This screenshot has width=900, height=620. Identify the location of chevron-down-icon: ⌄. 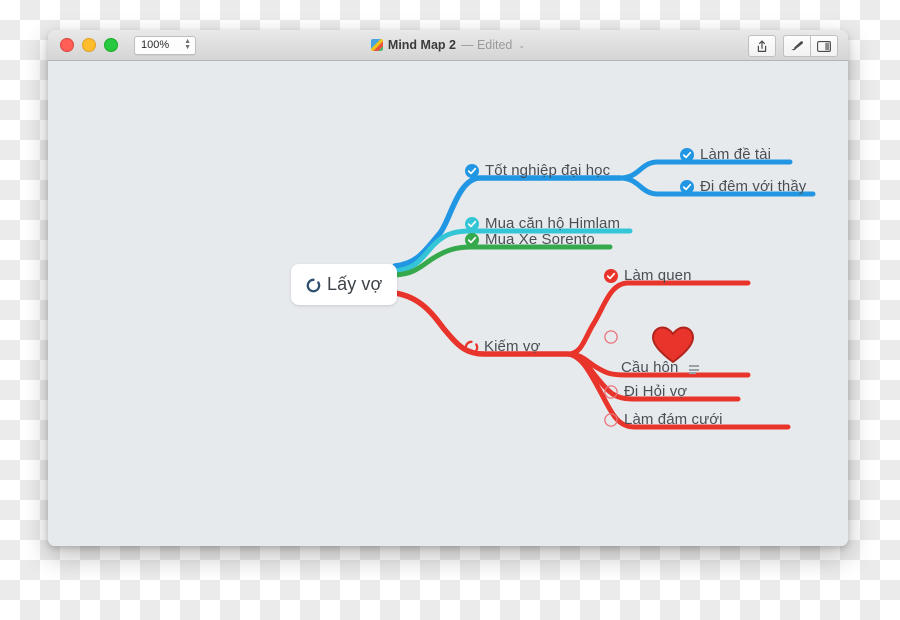
(521, 45).